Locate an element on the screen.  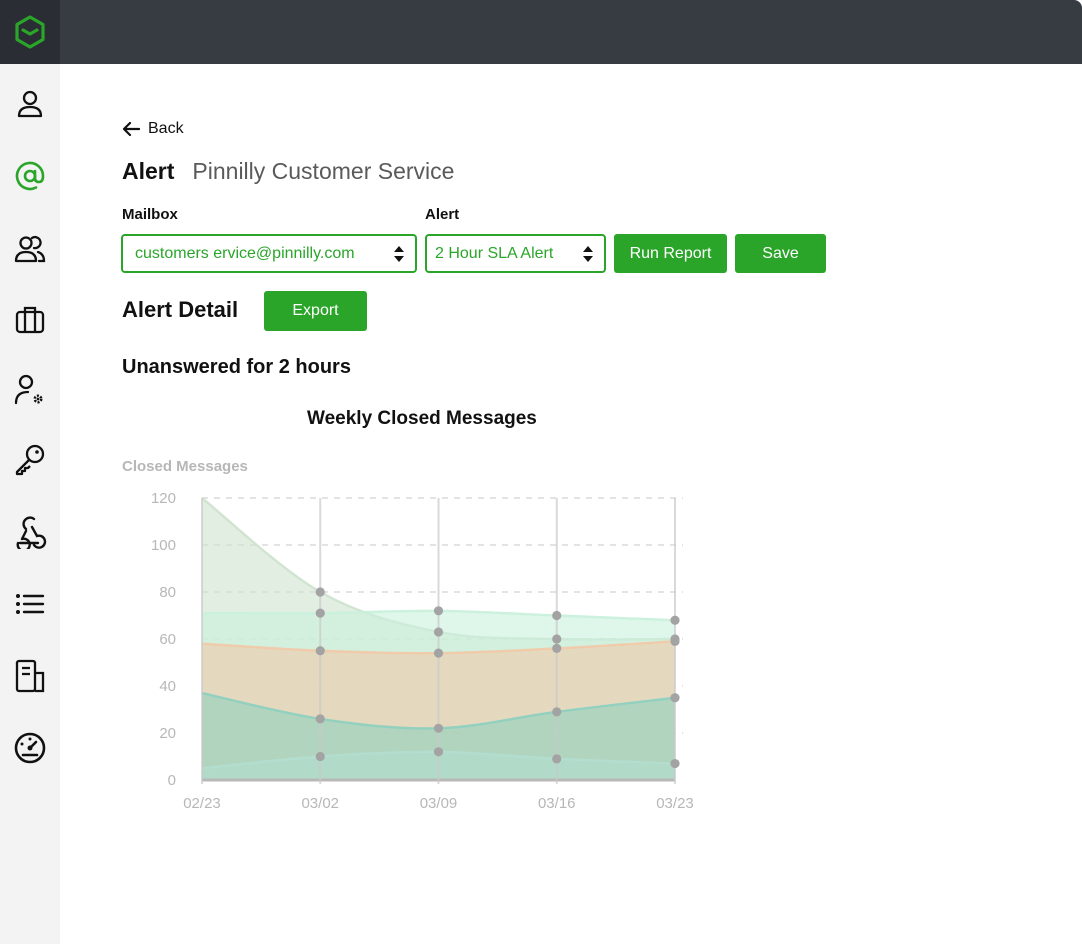
x-tick-label: 03/23 is located at coordinates (675, 803).